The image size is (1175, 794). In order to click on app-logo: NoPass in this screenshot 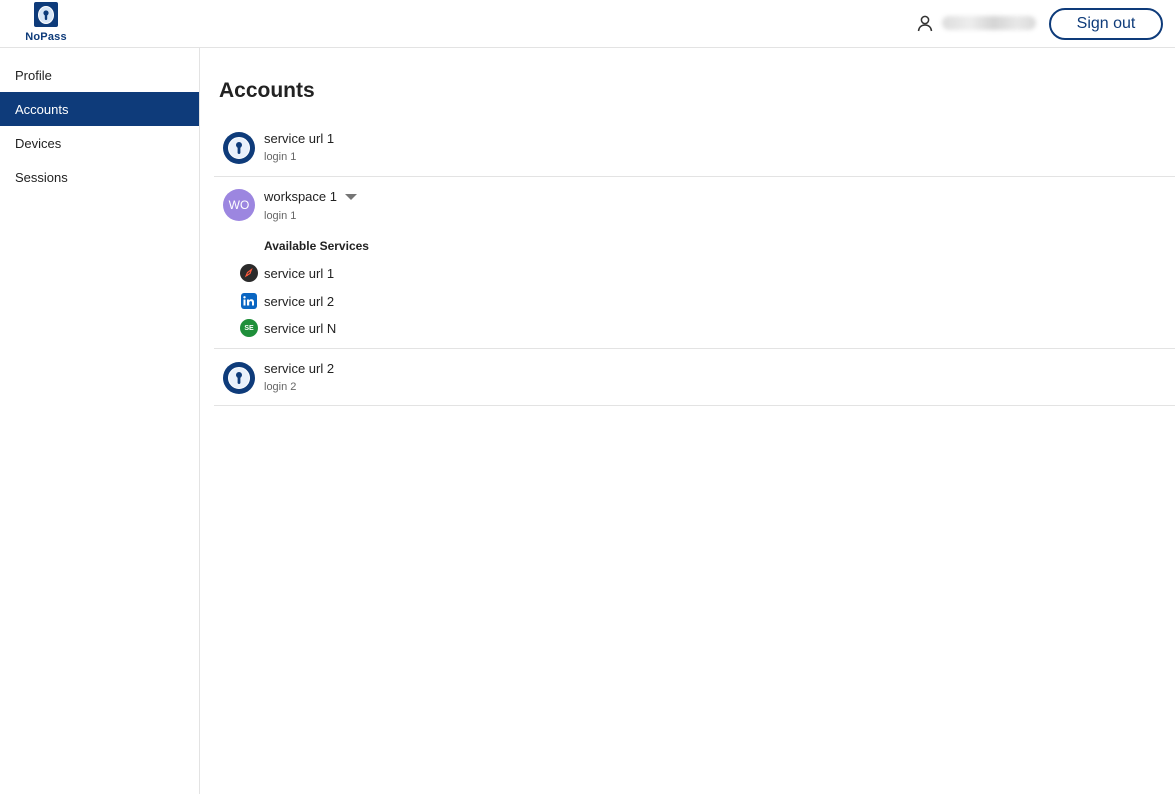, I will do `click(46, 24)`.